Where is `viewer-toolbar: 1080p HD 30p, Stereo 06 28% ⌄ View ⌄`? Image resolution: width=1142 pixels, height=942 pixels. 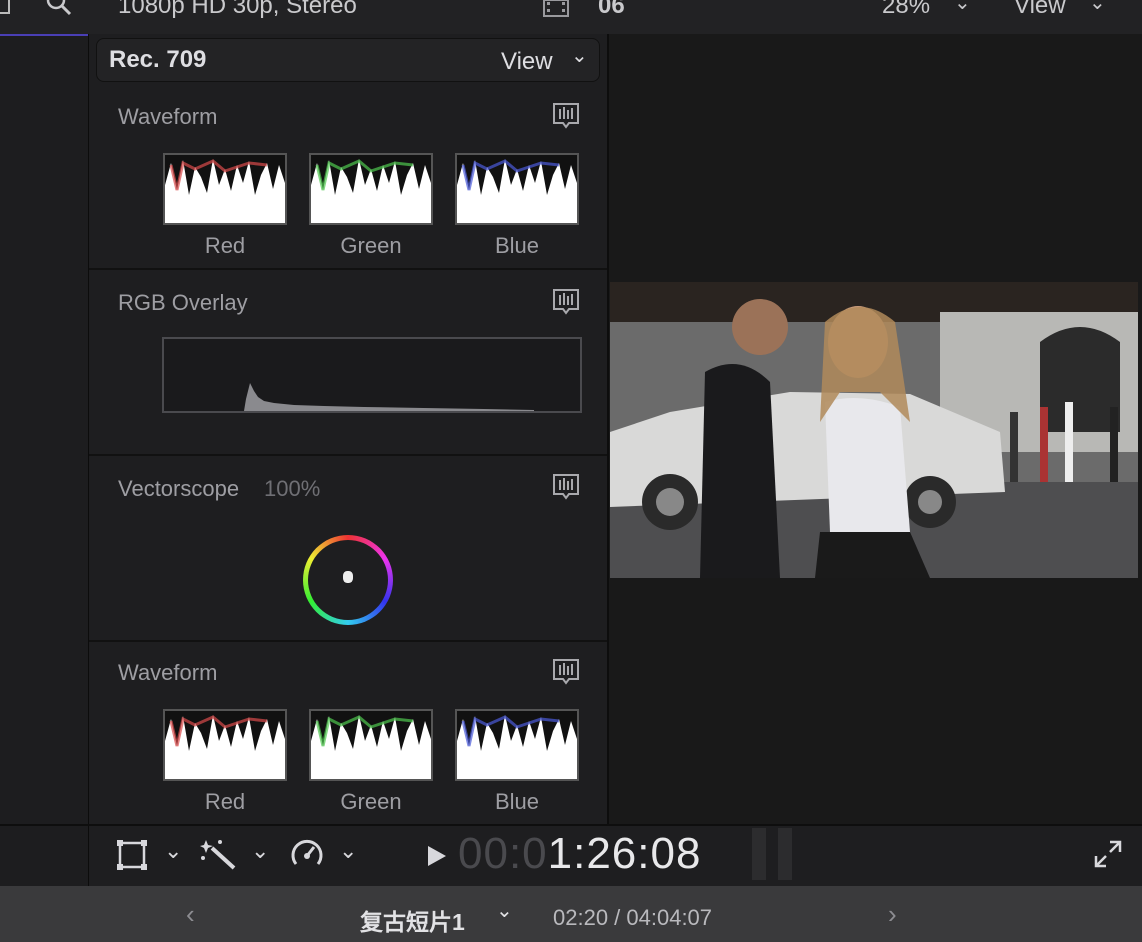 viewer-toolbar: 1080p HD 30p, Stereo 06 28% ⌄ View ⌄ is located at coordinates (571, 17).